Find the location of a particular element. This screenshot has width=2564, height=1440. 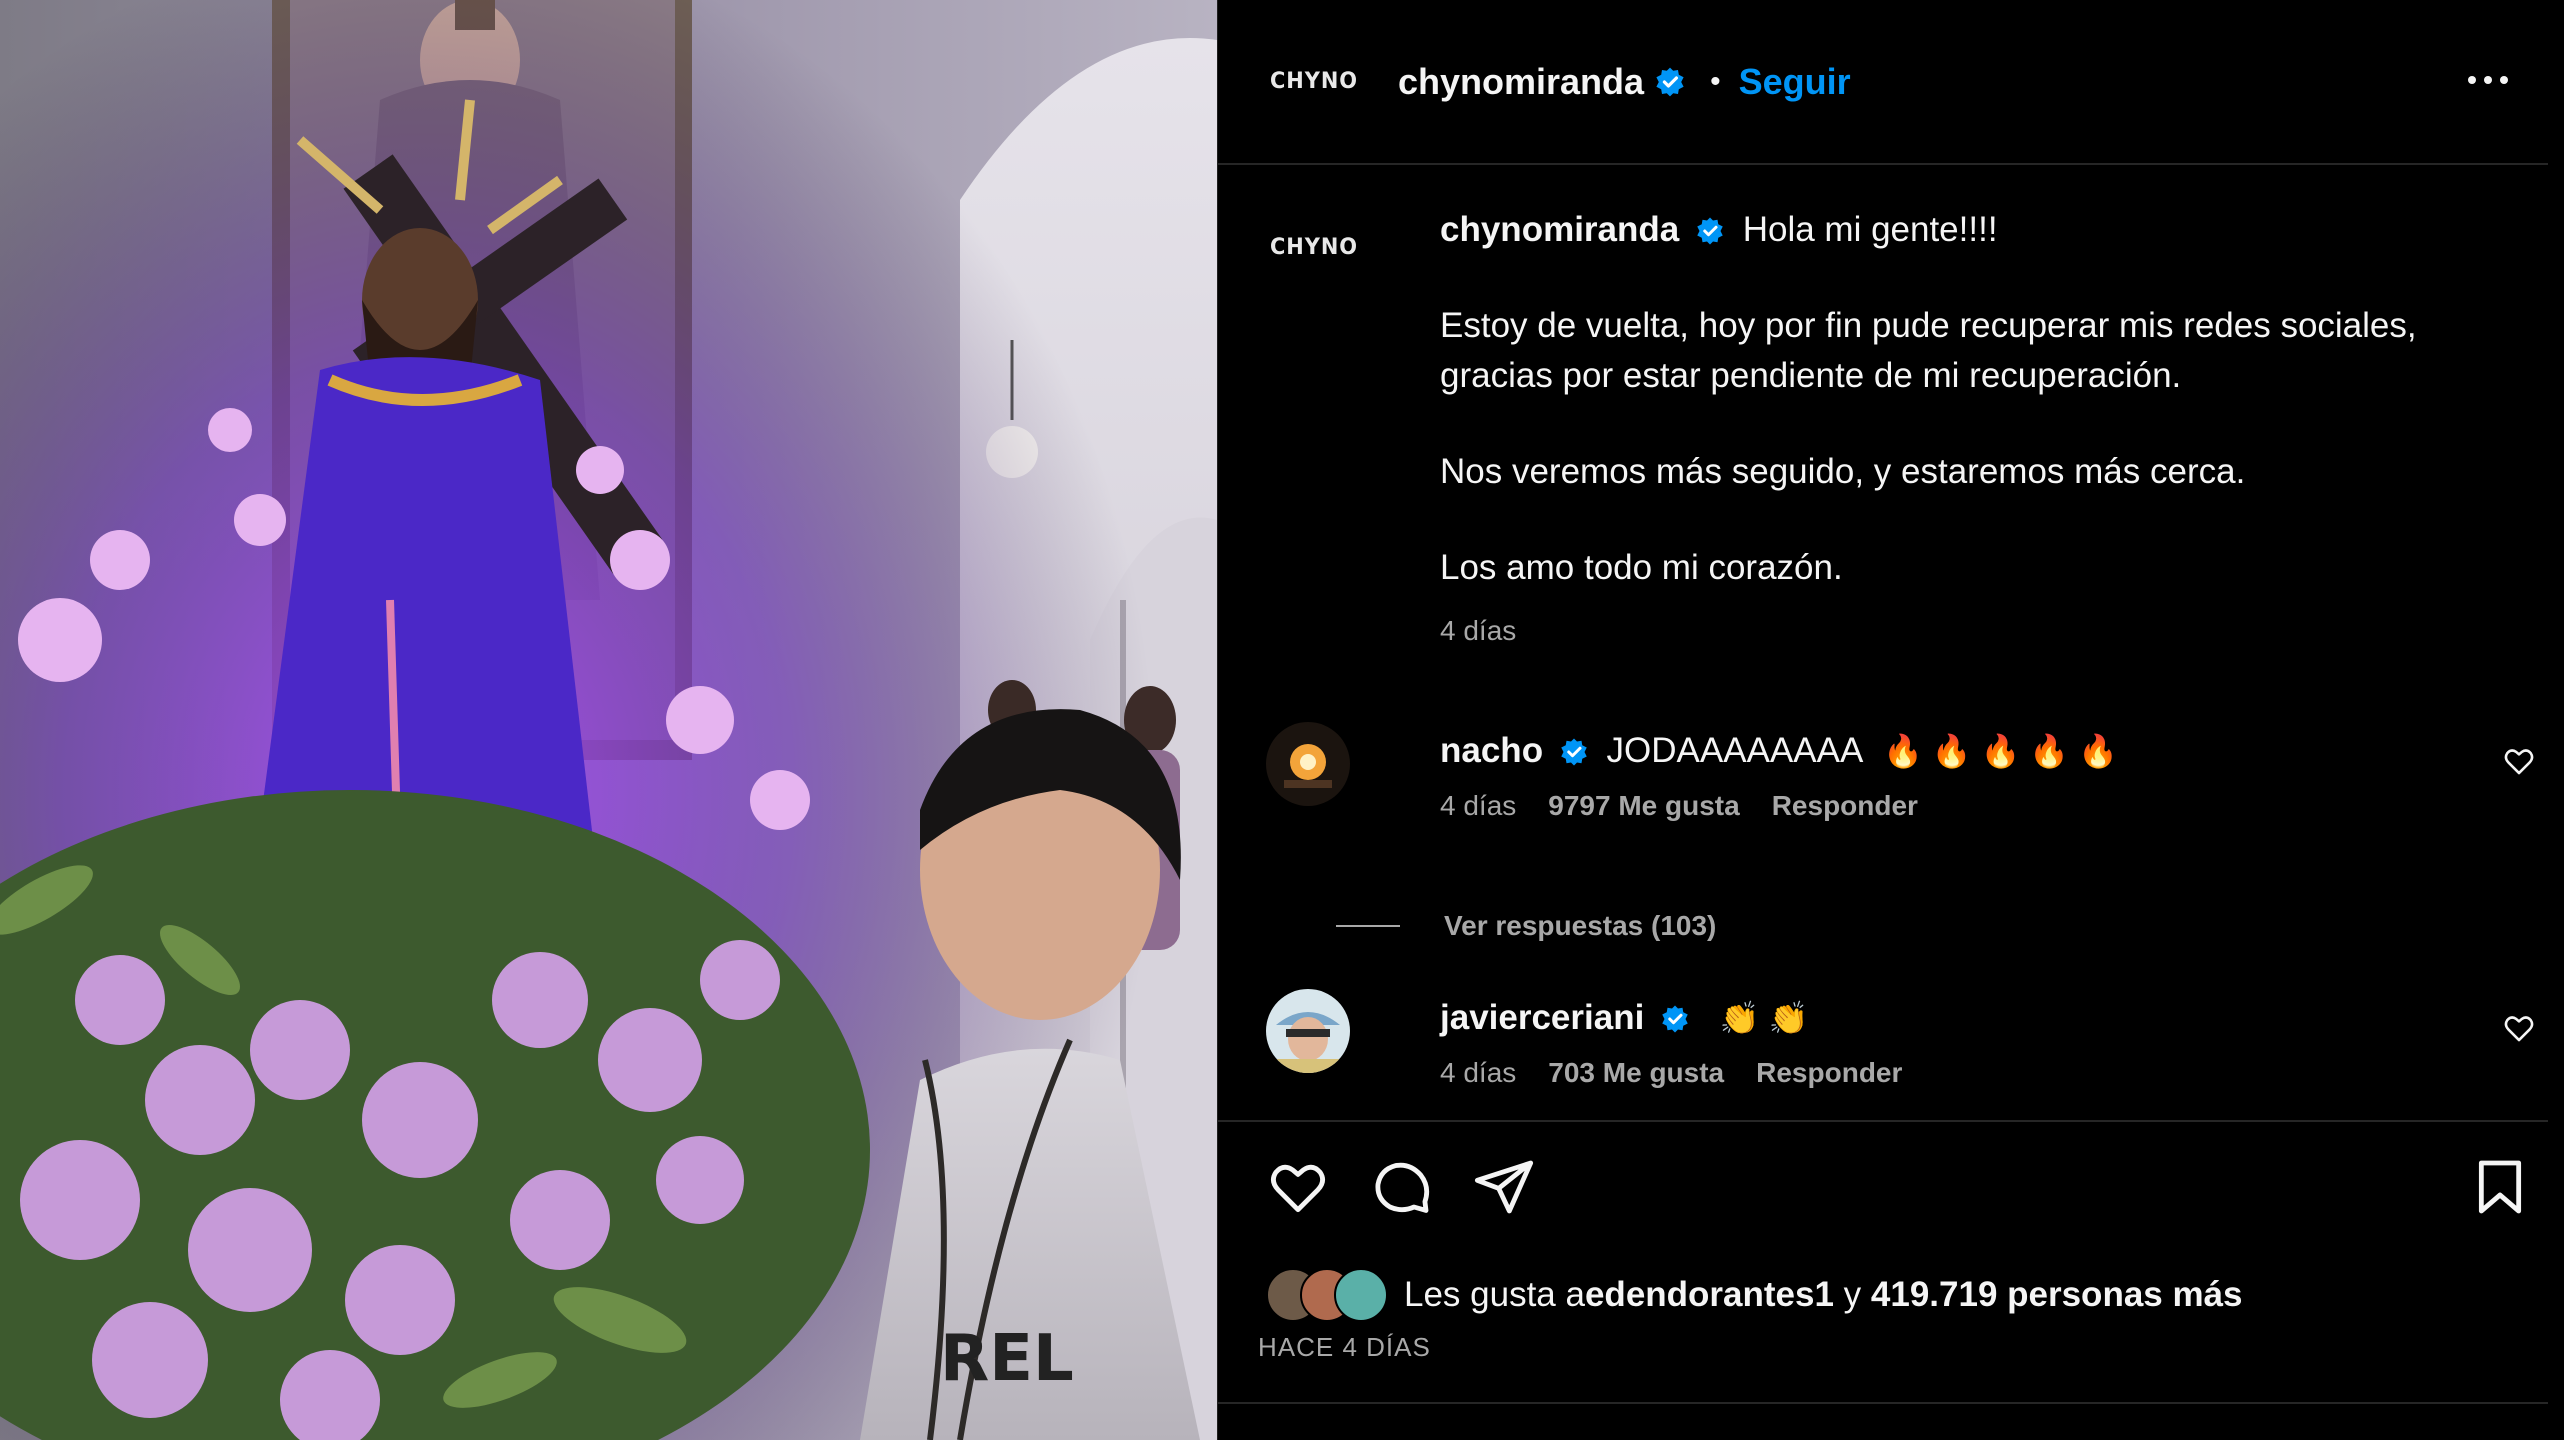

send-icon is located at coordinates (1504, 1187).